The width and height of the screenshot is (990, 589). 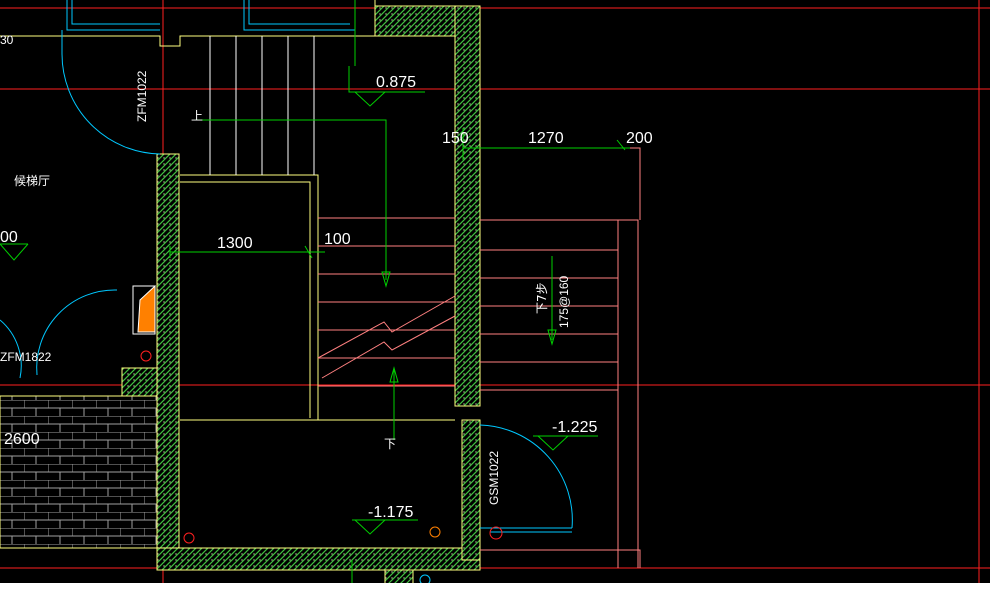 I want to click on dim-left-partial: 00, so click(x=9, y=237).